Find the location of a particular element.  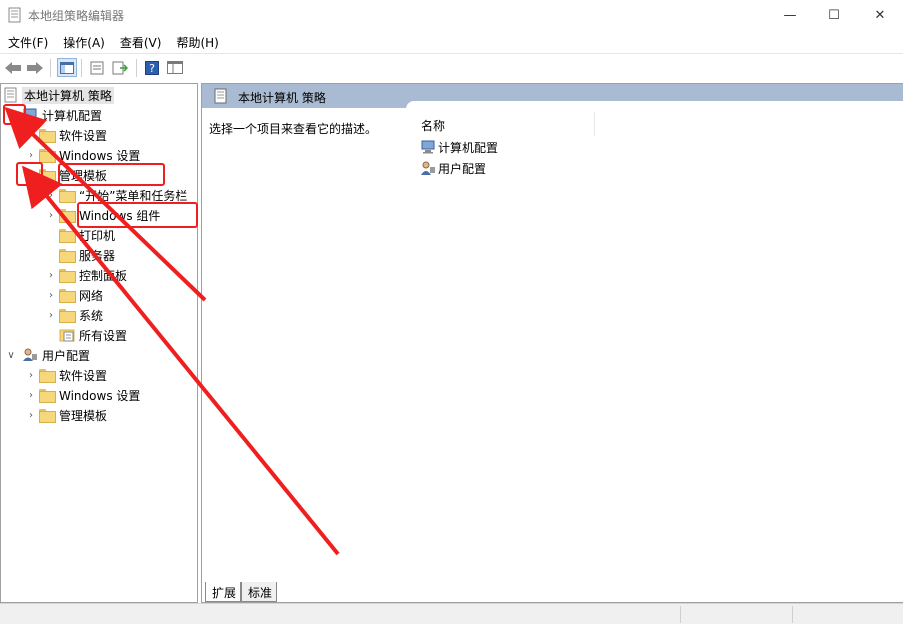

tree-node-admin-templates: ∨ 管理模板 is located at coordinates (66, 175).